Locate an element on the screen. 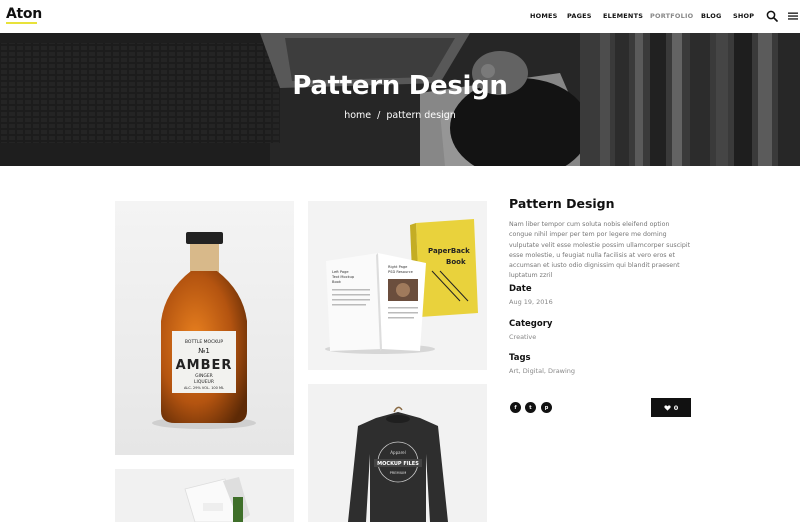 The image size is (800, 522). book-left-line1: Left Page is located at coordinates (340, 272).